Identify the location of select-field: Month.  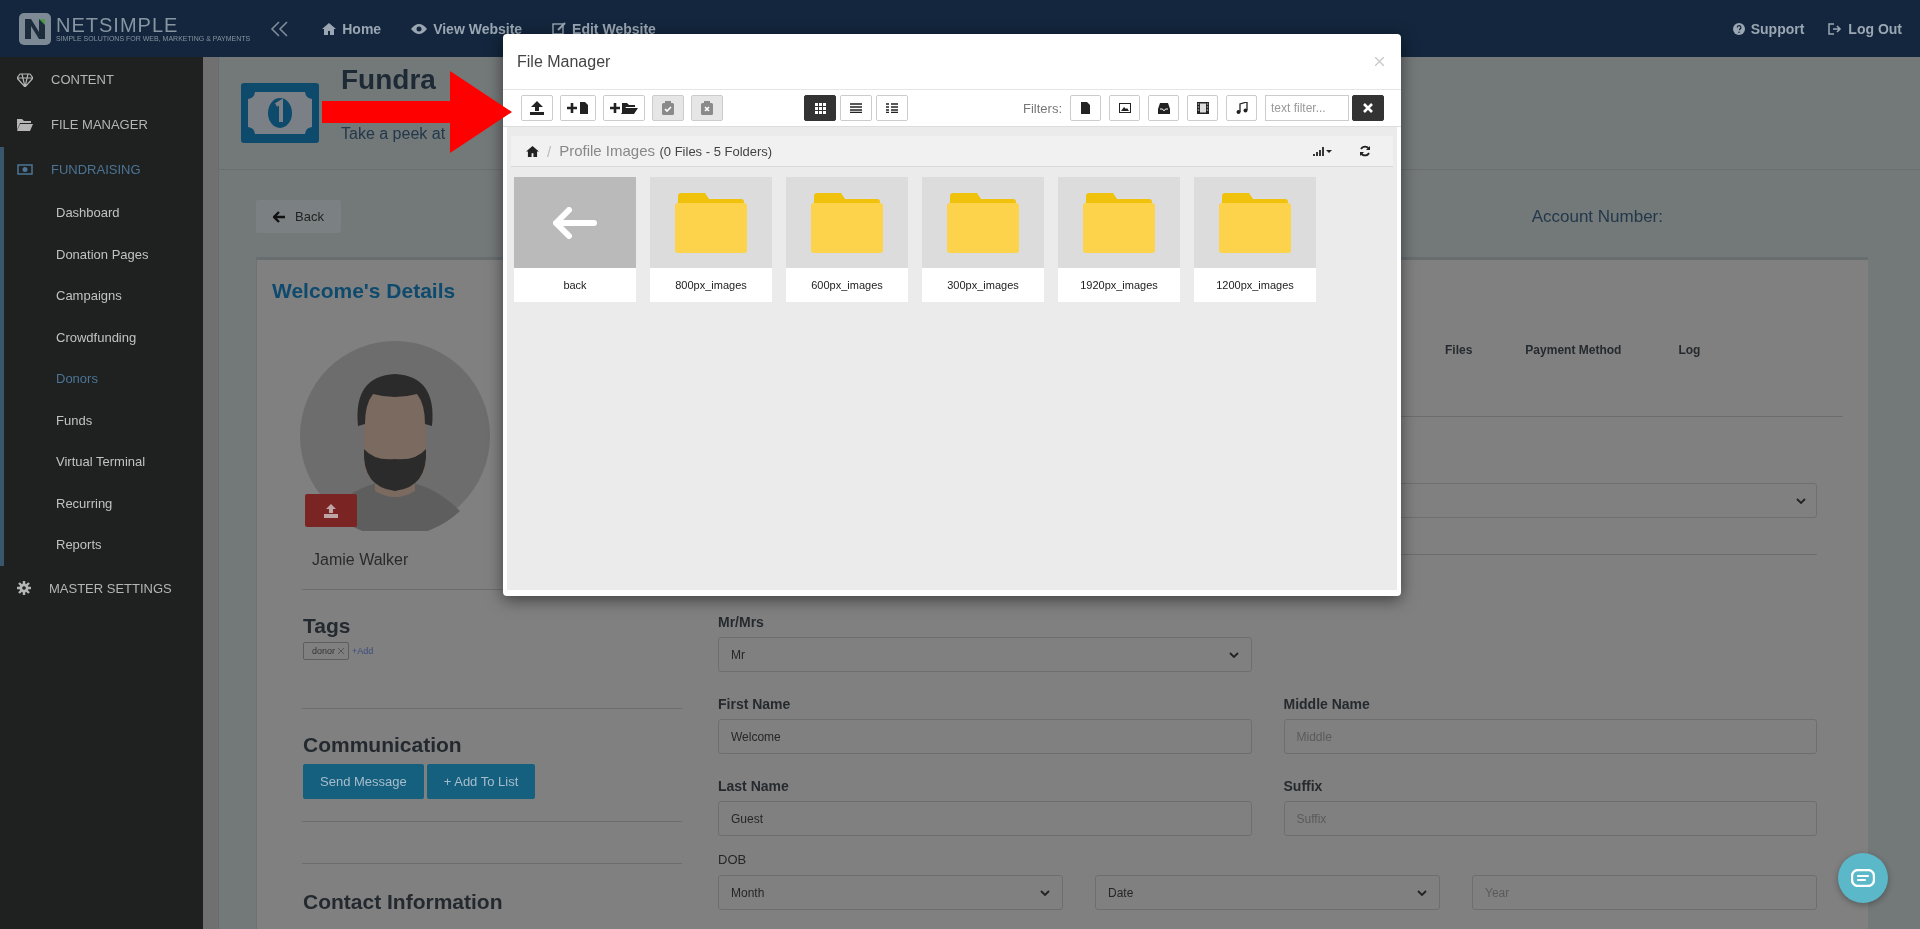
(890, 892).